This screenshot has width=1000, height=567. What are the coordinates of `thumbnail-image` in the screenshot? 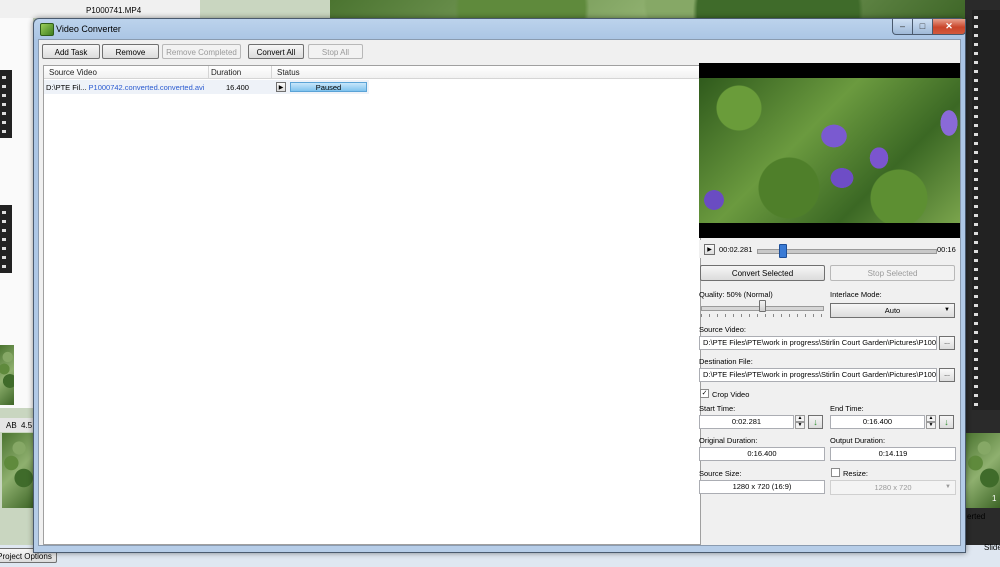 It's located at (7, 375).